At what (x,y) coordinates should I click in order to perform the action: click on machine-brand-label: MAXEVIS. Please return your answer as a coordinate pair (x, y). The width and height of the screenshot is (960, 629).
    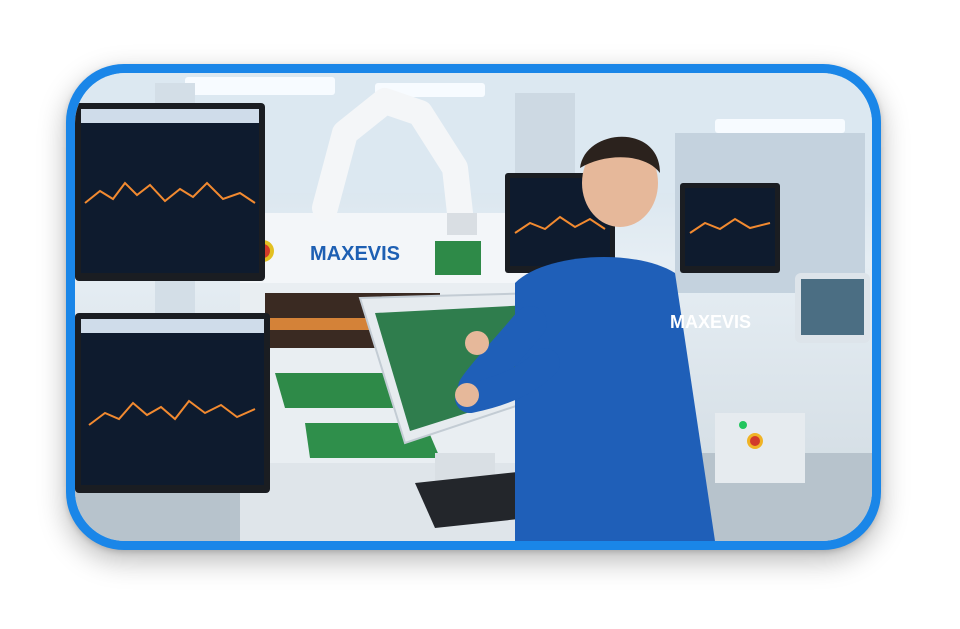
    Looking at the image, I should click on (355, 254).